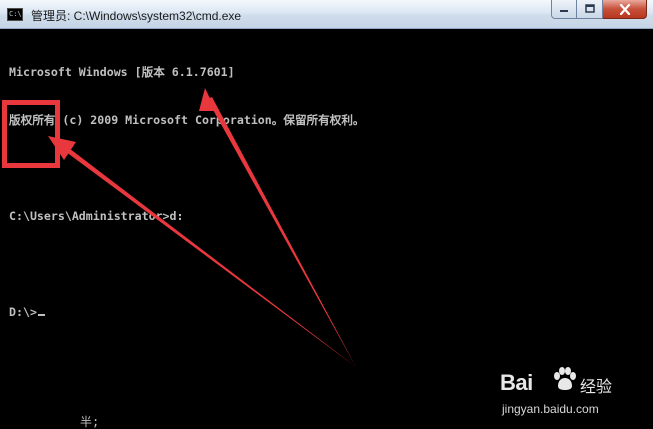  Describe the element at coordinates (575, 392) in the screenshot. I see `baidu-watermark: Bai 经验 jingyan.baidu.com` at that location.